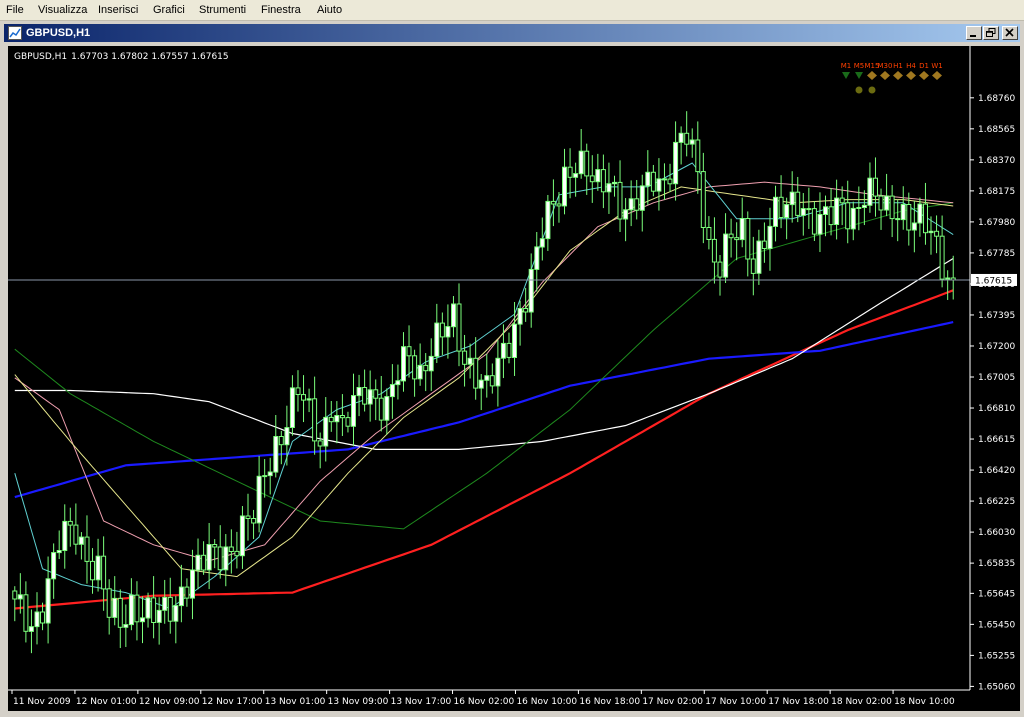 The height and width of the screenshot is (717, 1024). I want to click on x-tick-label: 18 Nov 10:00, so click(924, 702).